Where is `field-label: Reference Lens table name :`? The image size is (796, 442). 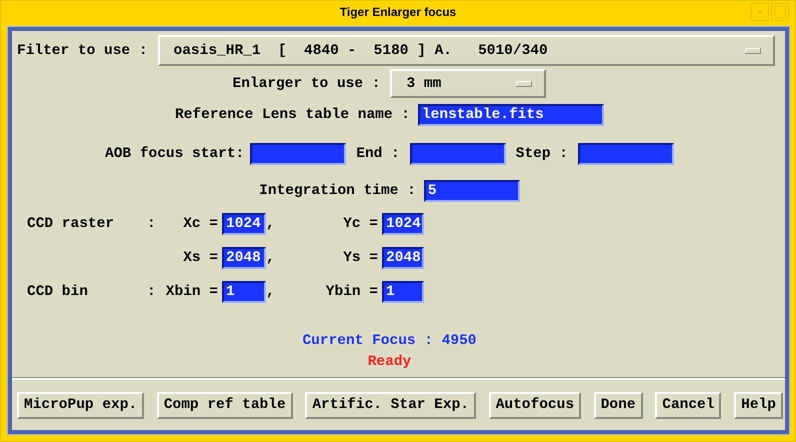 field-label: Reference Lens table name : is located at coordinates (292, 115).